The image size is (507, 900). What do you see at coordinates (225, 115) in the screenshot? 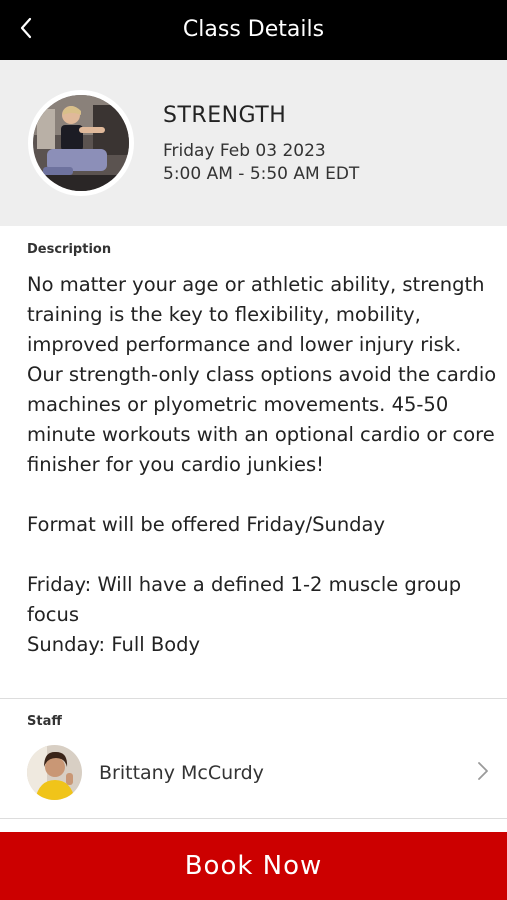
I see `class-name: STRENGTH` at bounding box center [225, 115].